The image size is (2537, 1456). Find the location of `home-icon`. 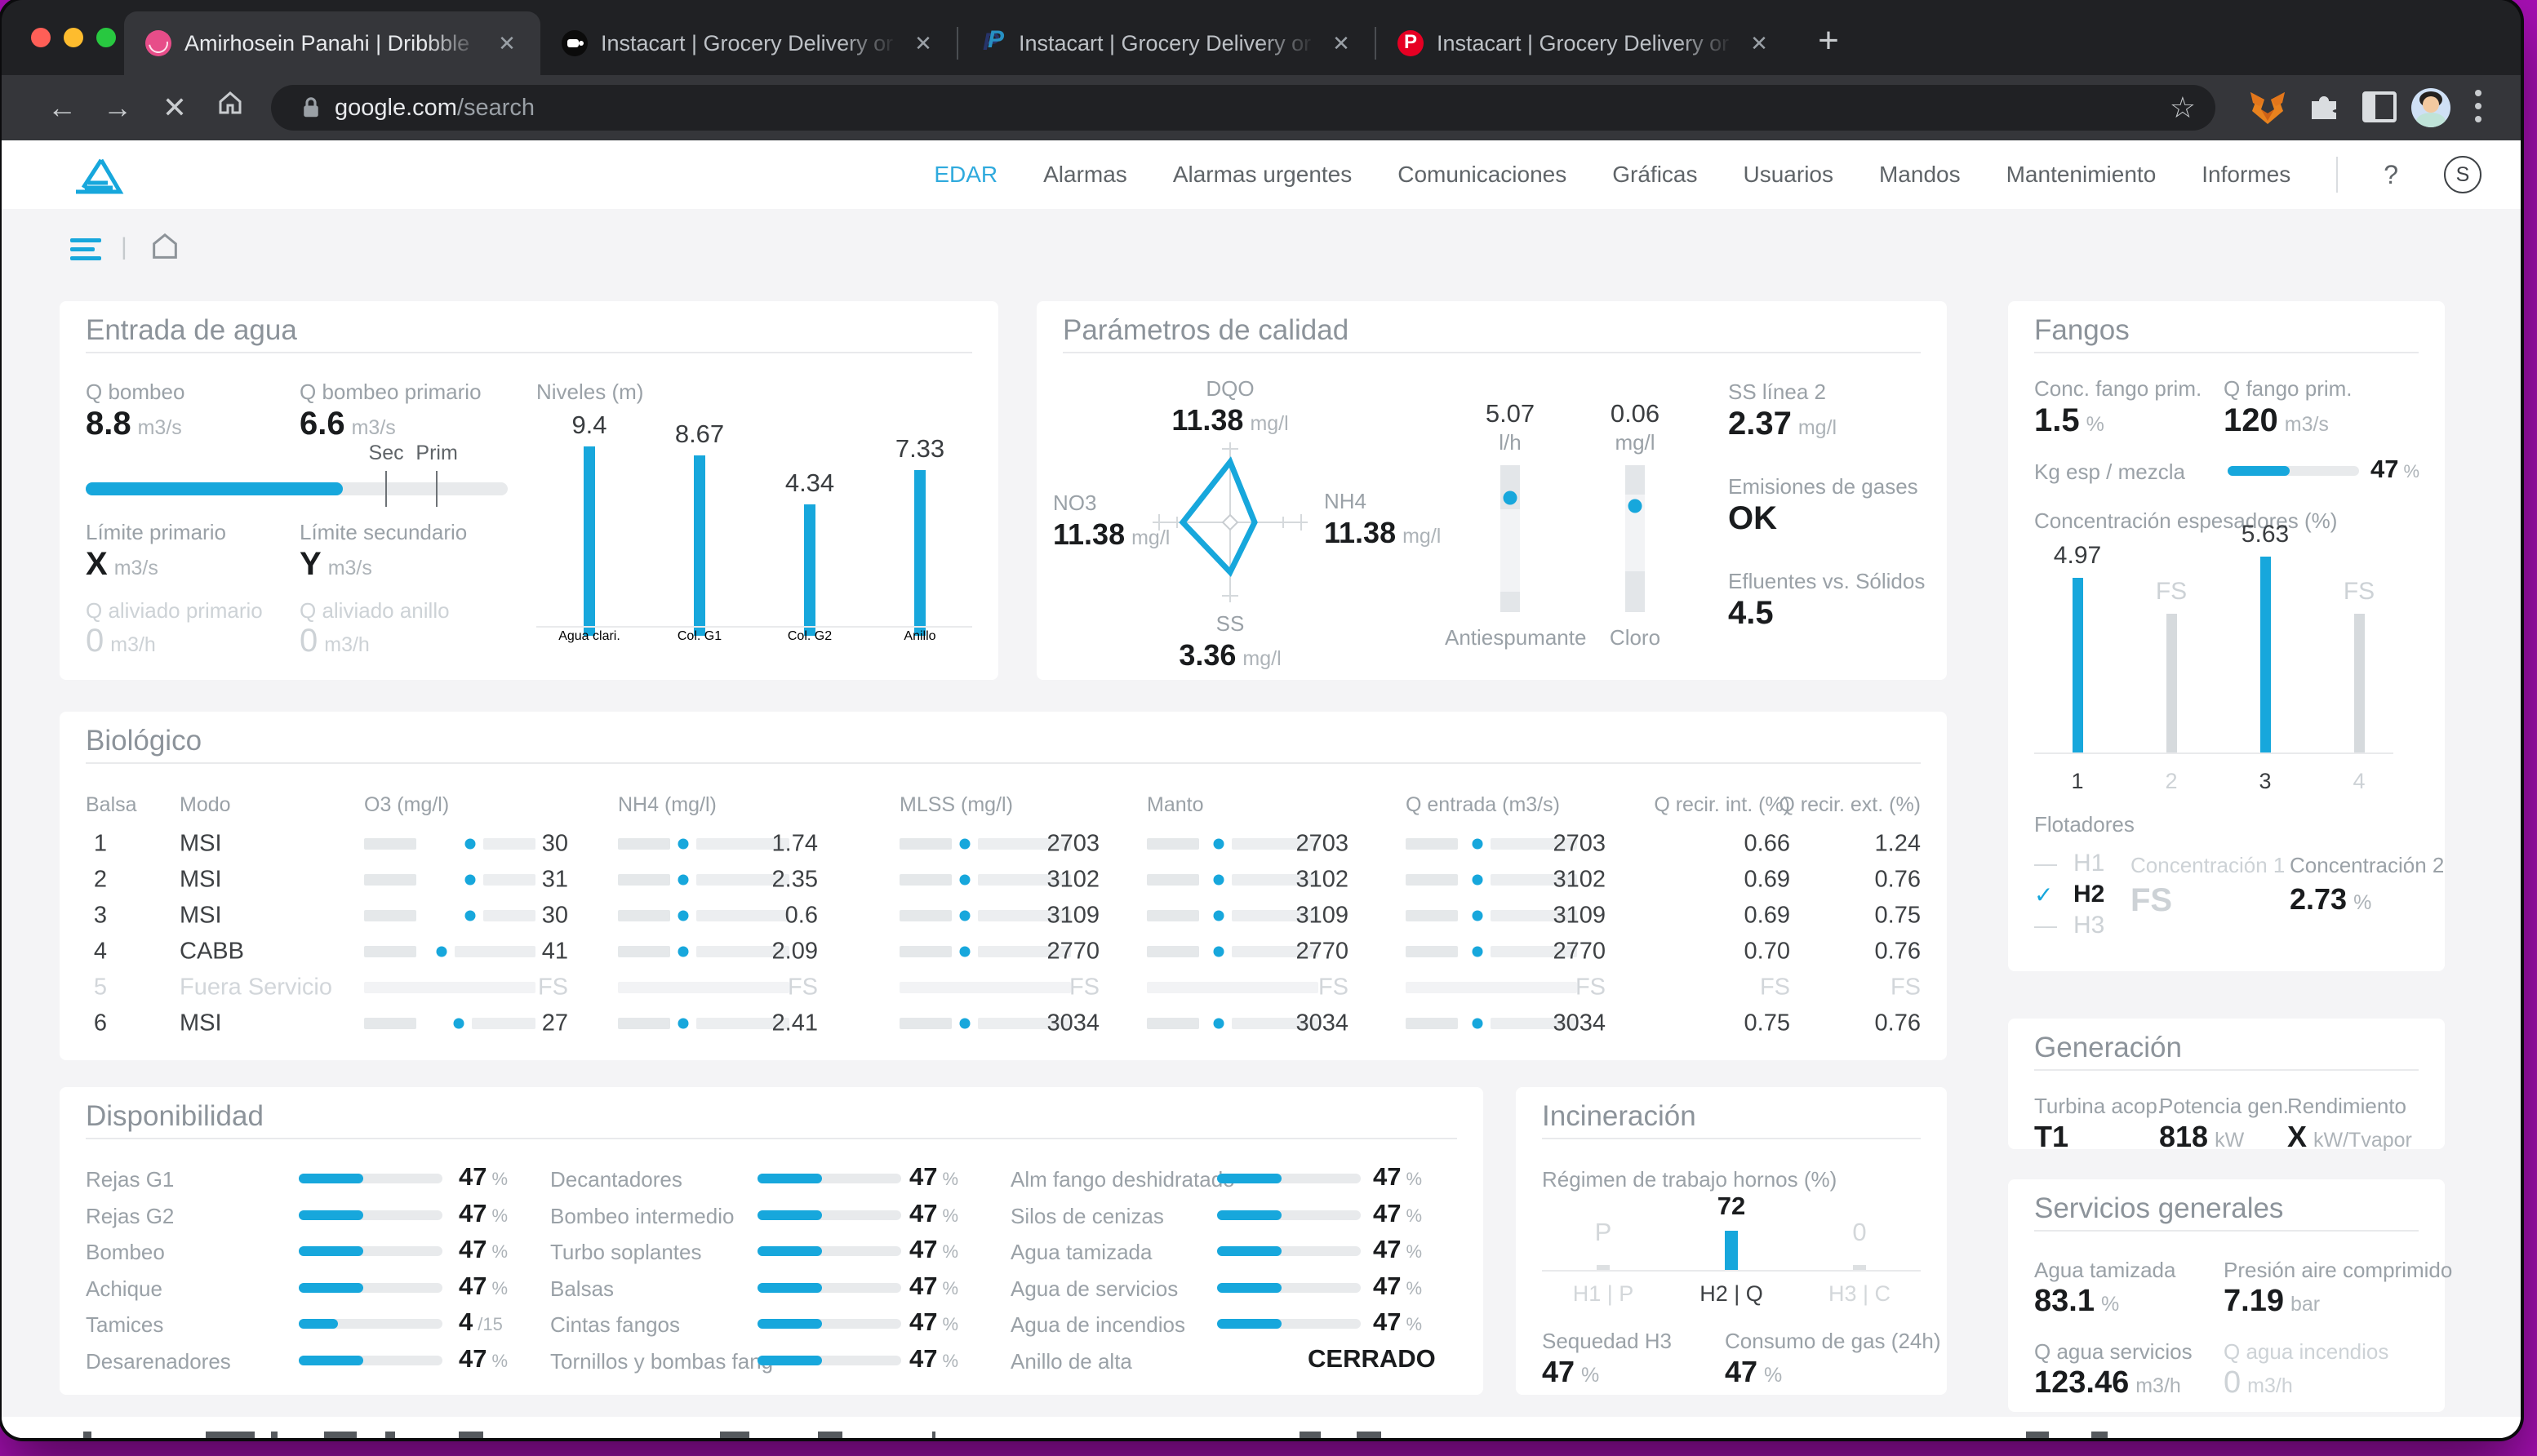

home-icon is located at coordinates (230, 108).